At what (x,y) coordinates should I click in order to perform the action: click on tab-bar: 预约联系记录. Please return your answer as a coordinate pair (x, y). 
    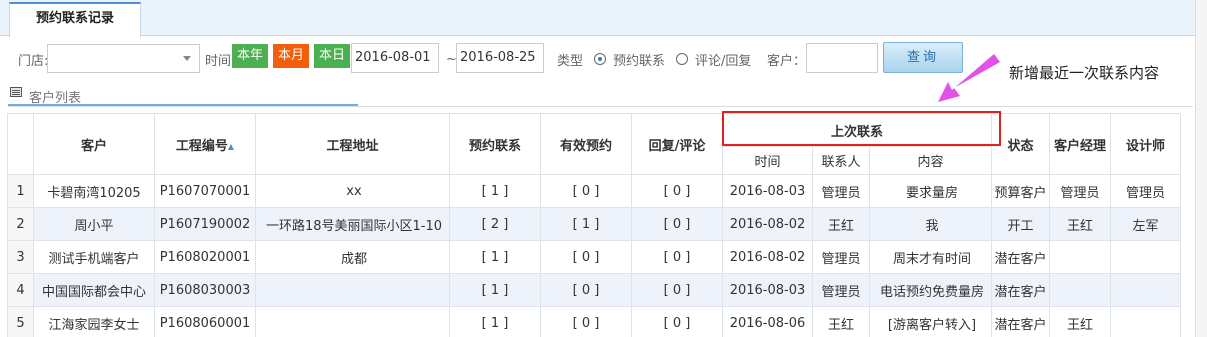
    Looking at the image, I should click on (597, 18).